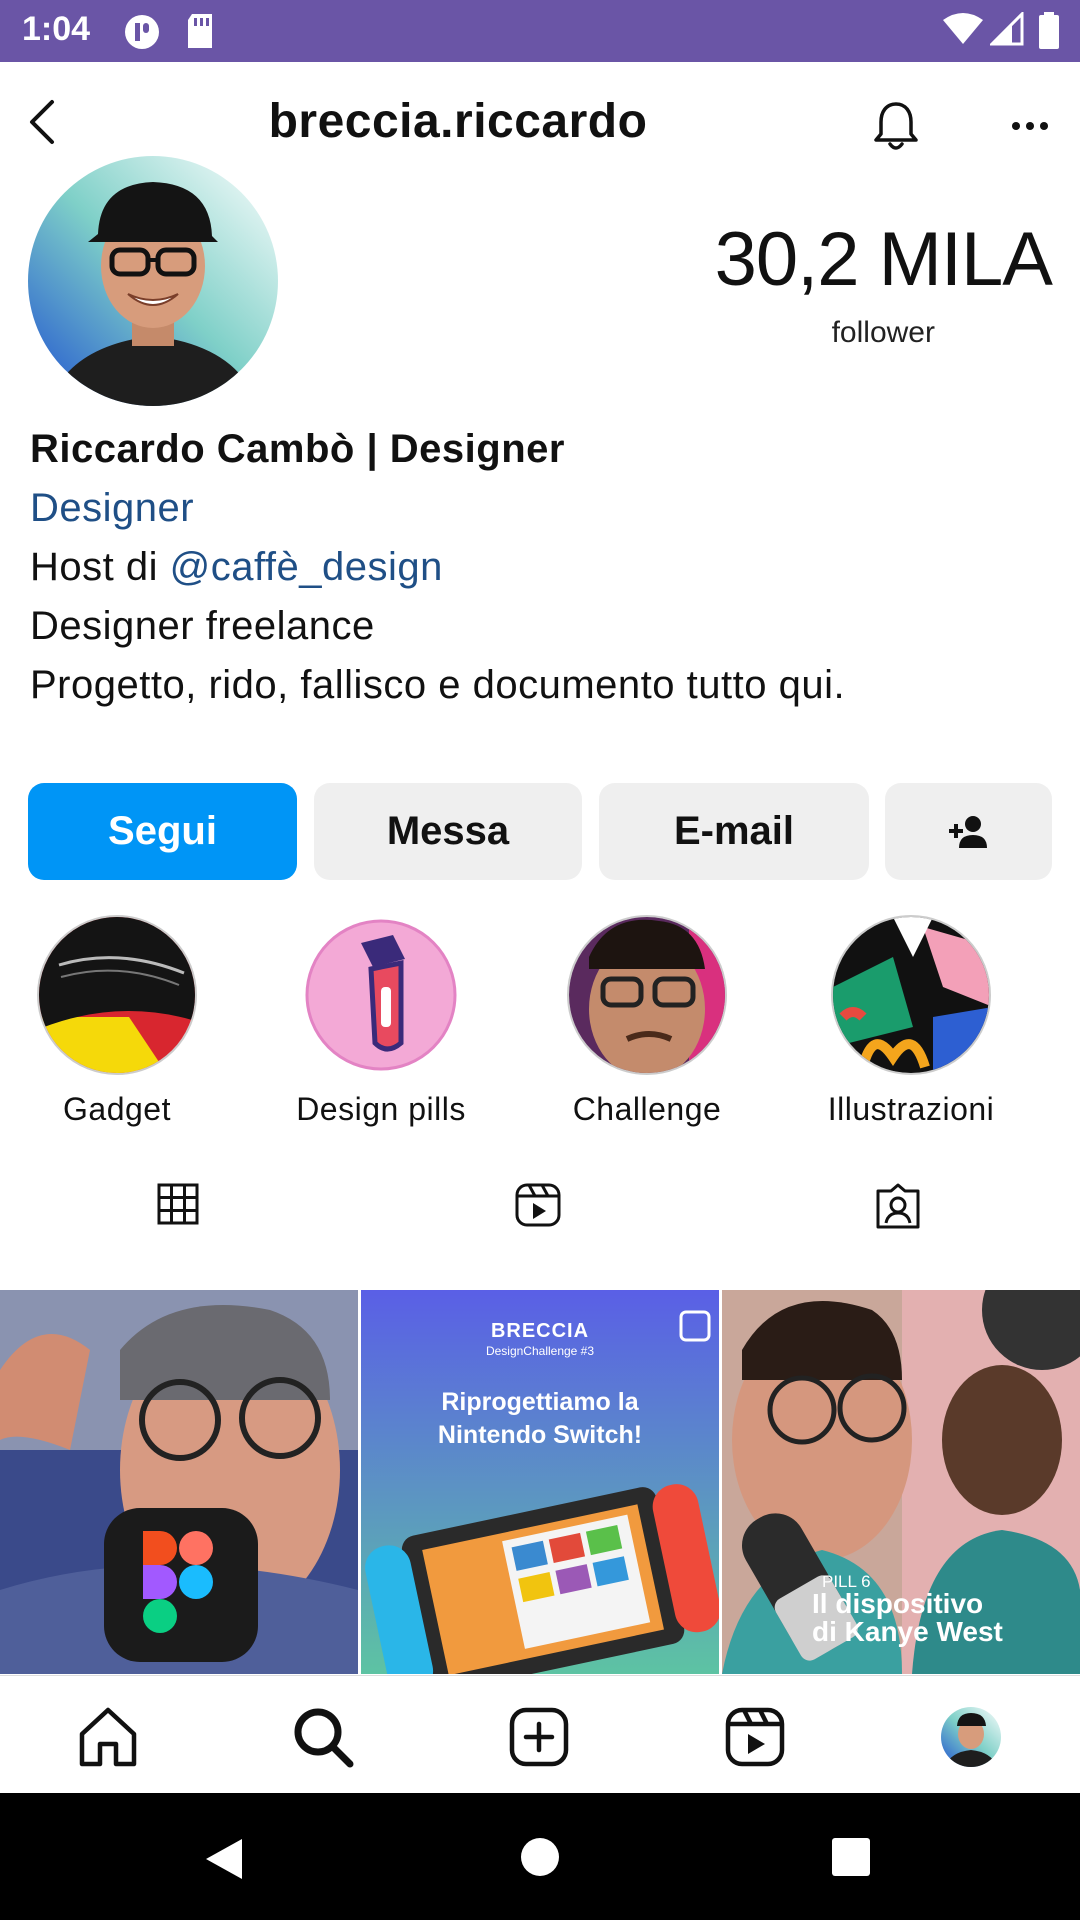  I want to click on email-button: E-mail, so click(734, 831).